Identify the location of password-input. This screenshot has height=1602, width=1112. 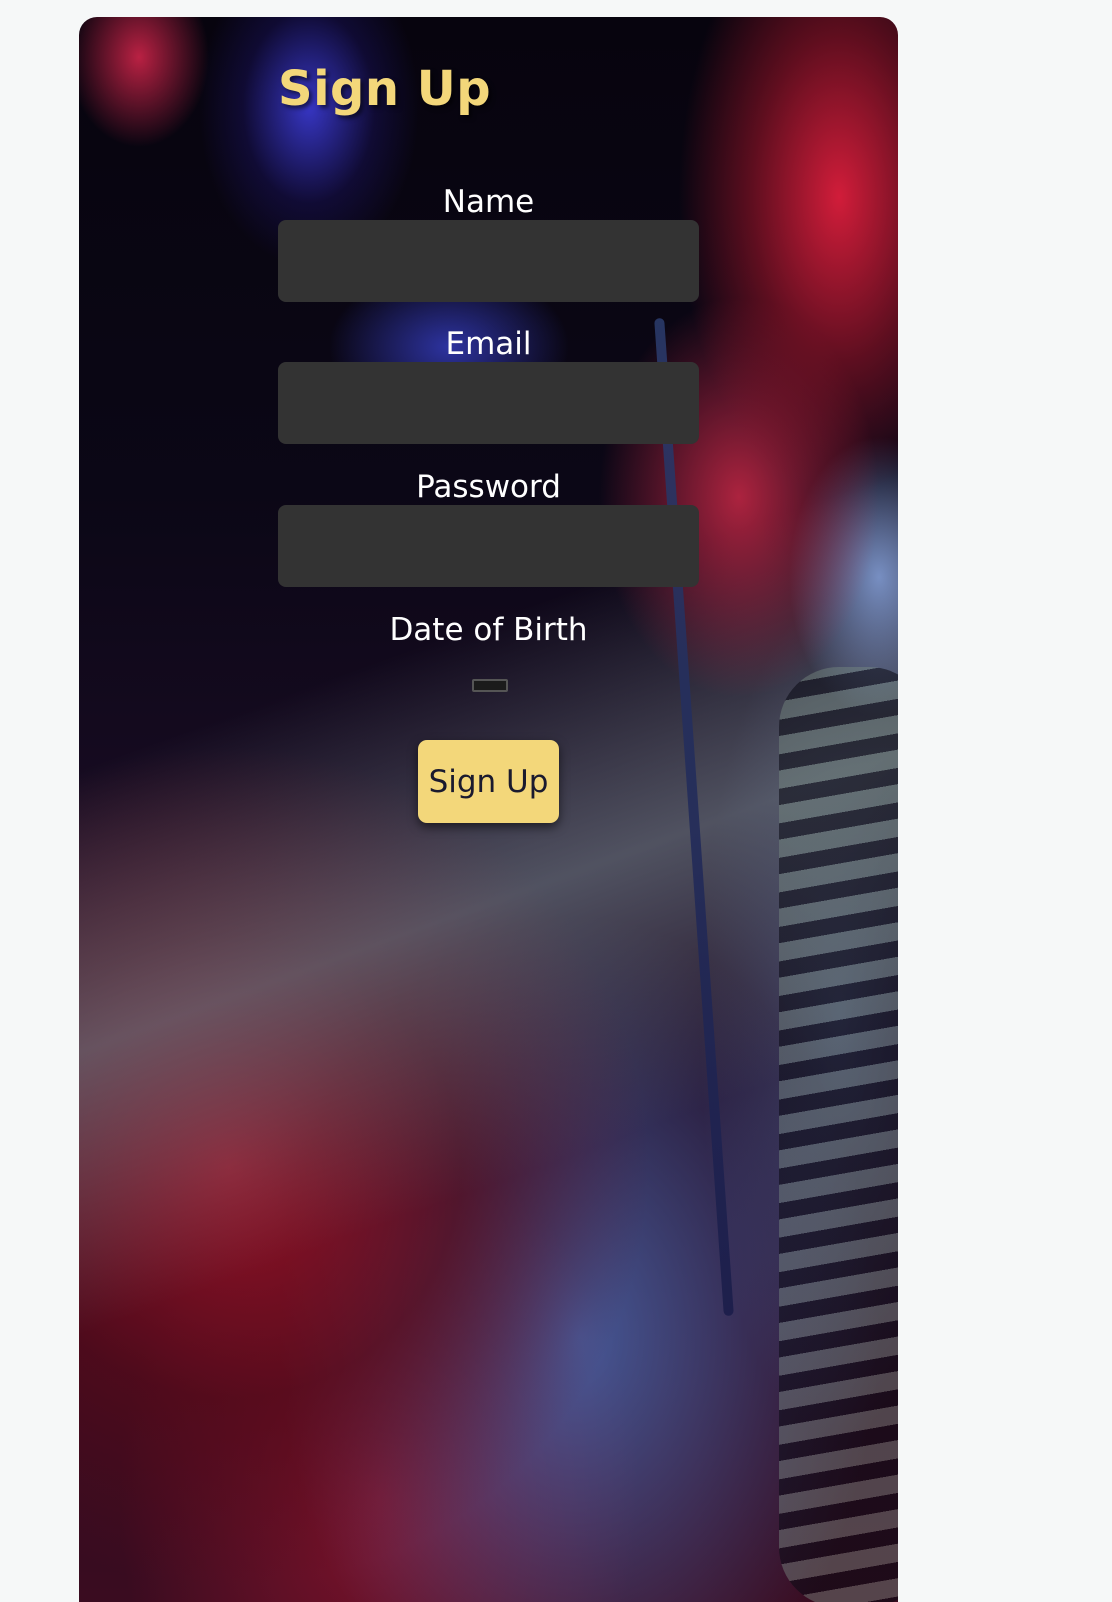
(488, 546).